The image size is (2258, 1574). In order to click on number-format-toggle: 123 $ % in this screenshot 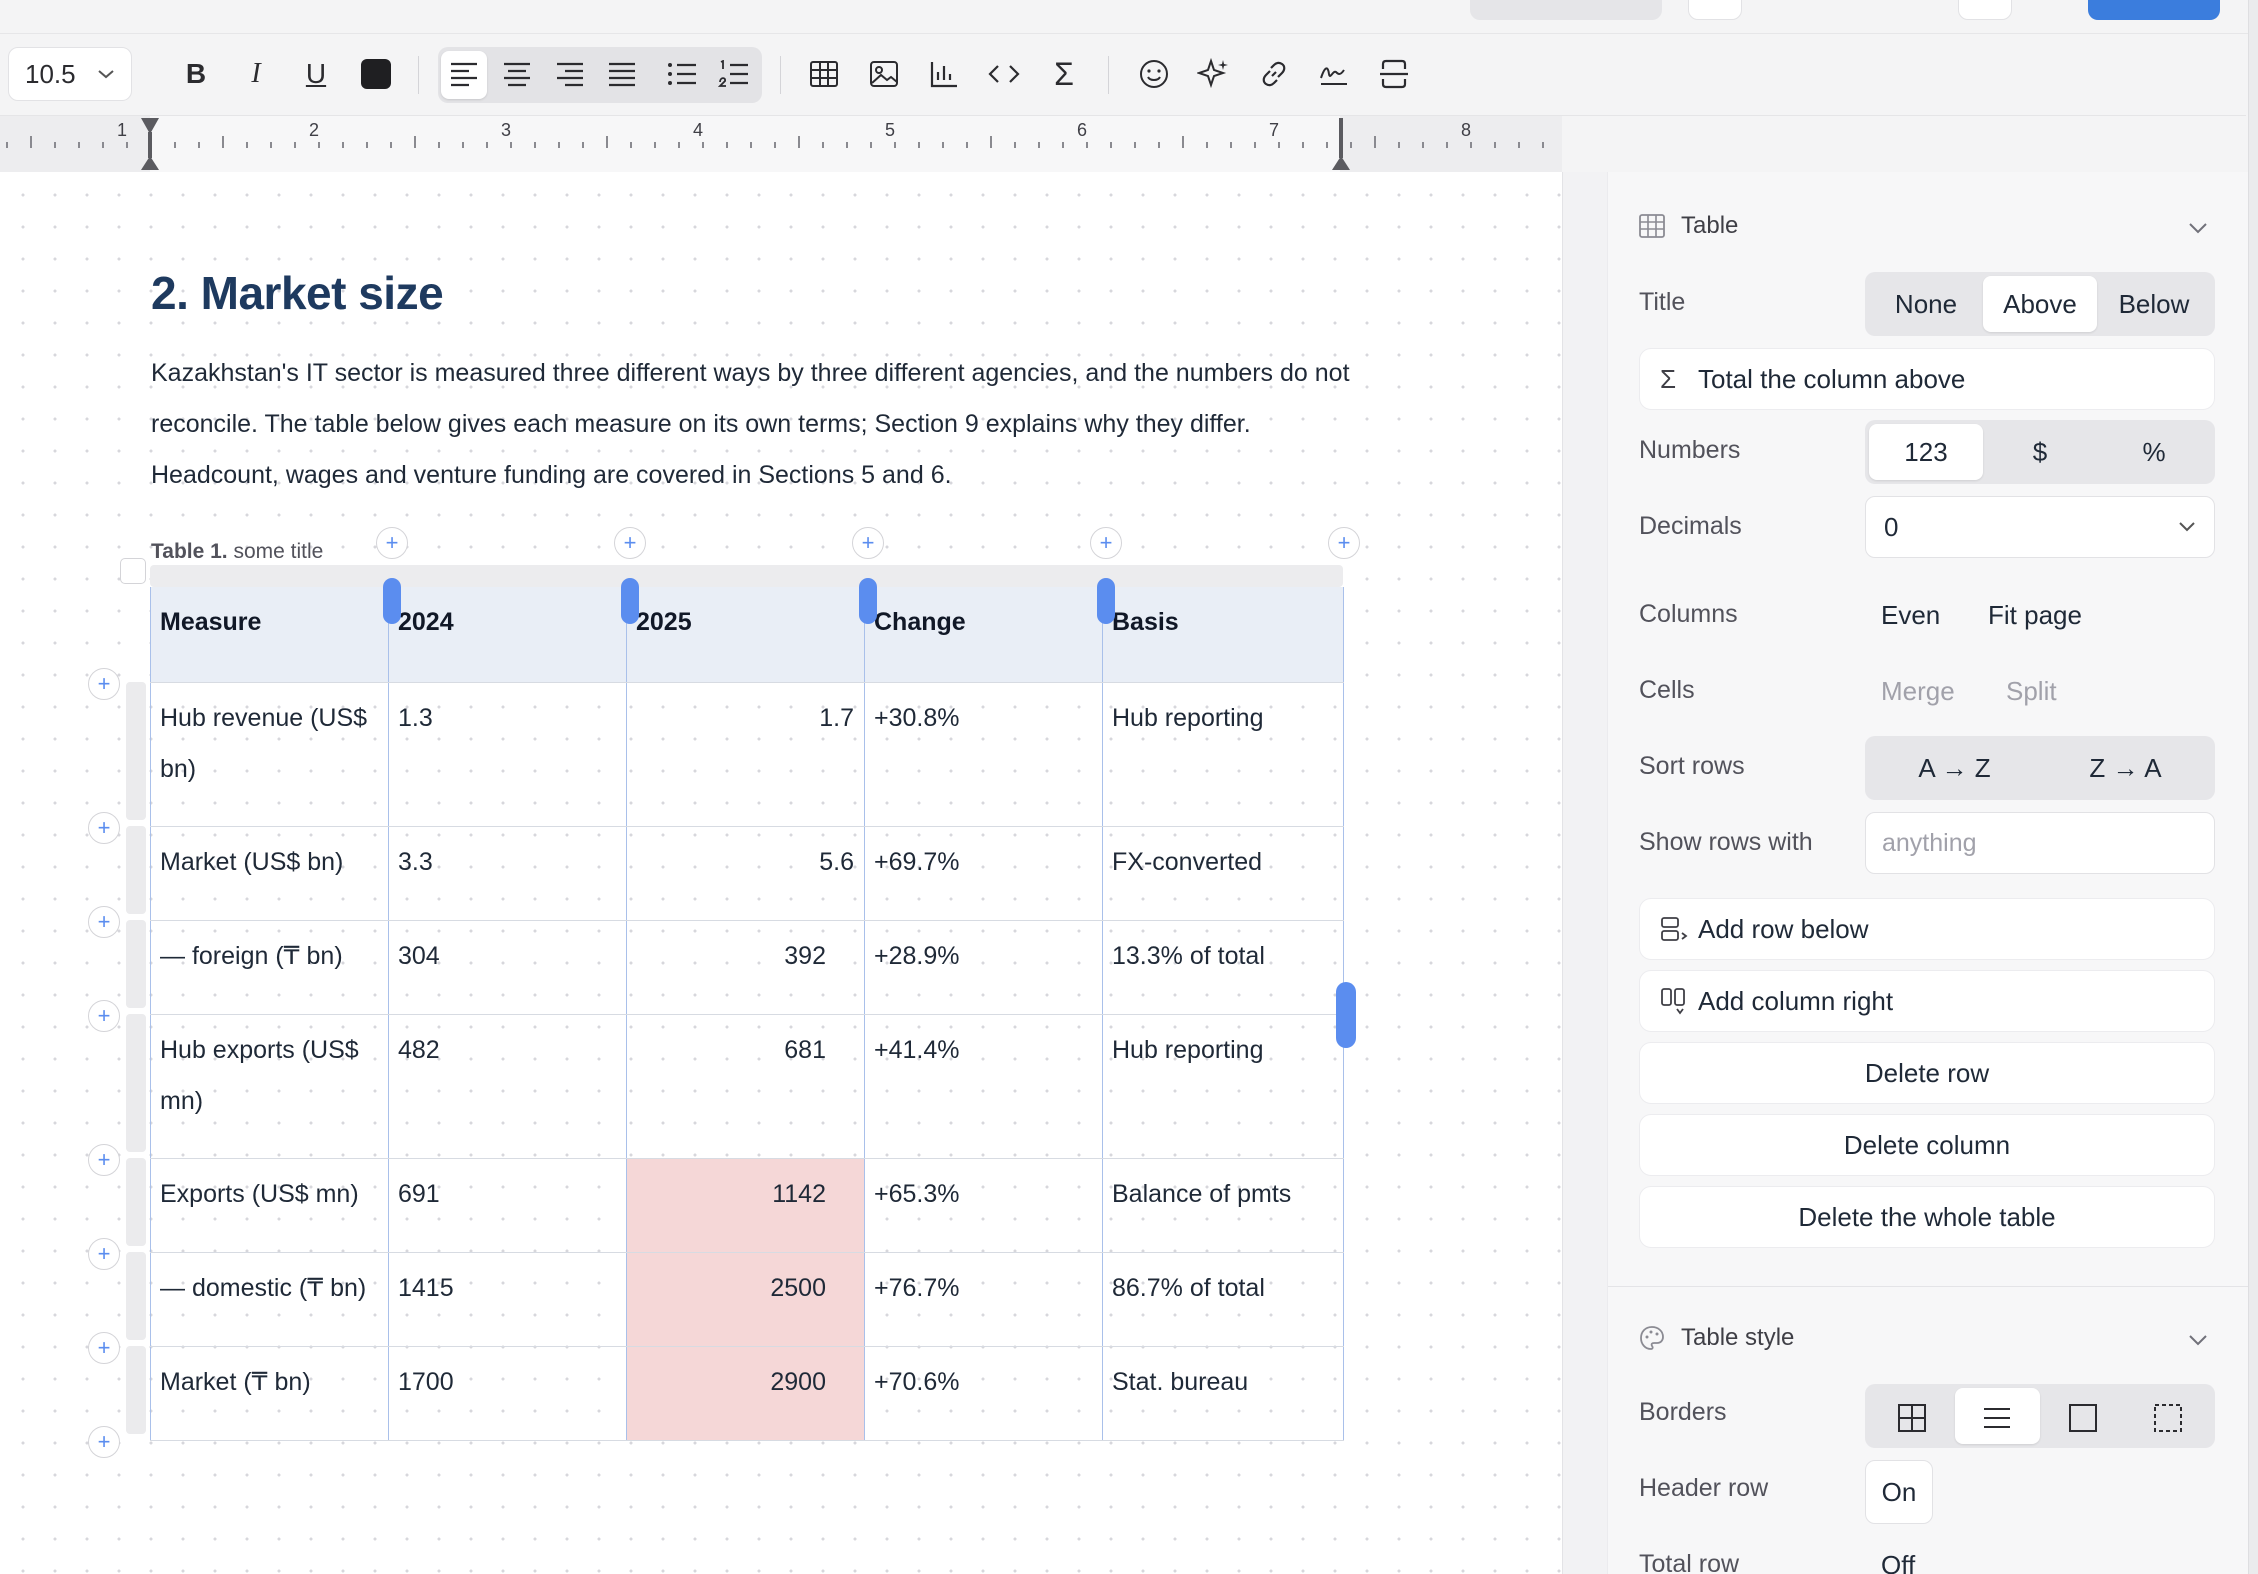, I will do `click(2040, 452)`.